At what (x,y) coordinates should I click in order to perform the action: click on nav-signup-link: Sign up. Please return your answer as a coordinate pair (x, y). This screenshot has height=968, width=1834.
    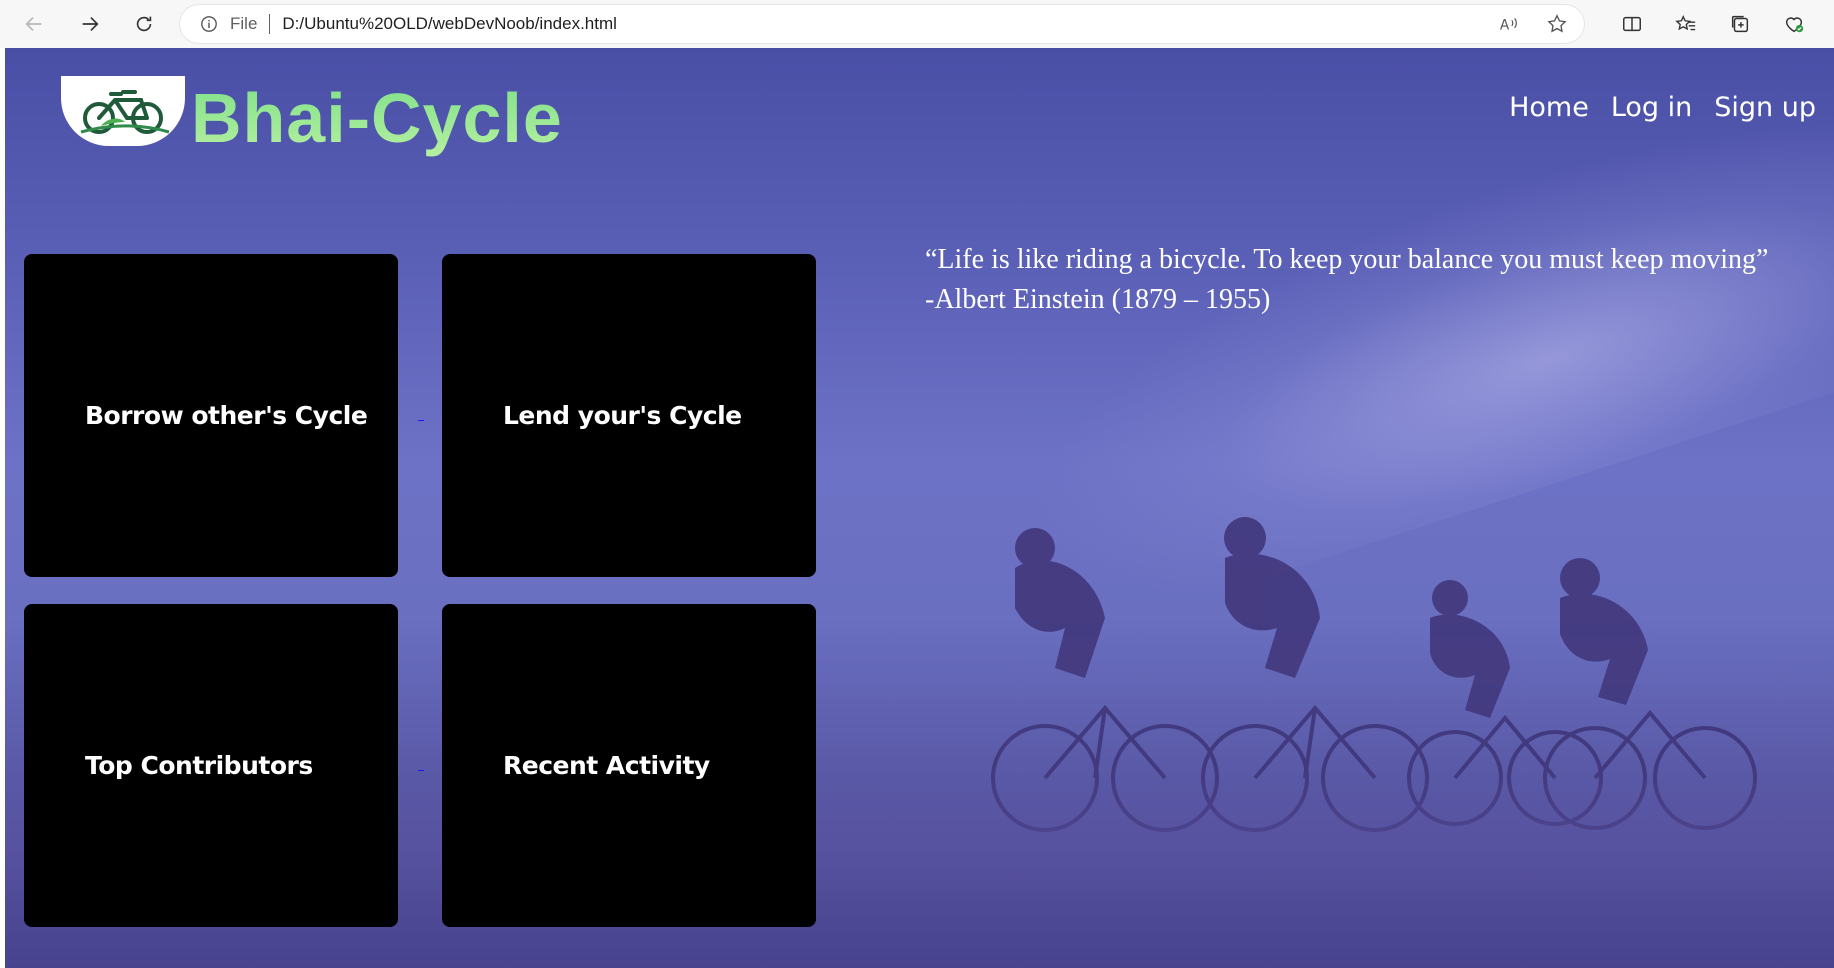
    Looking at the image, I should click on (1765, 107).